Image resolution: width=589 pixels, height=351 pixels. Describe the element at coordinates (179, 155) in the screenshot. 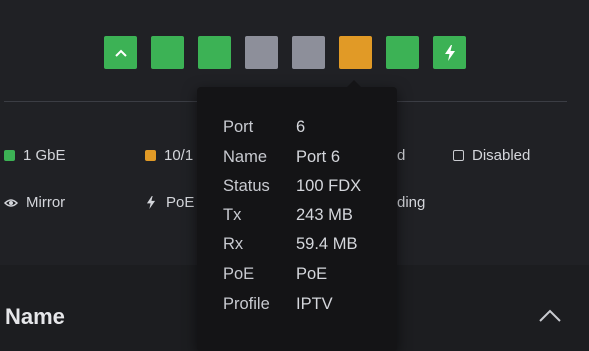

I see `legend-label: 10/1` at that location.